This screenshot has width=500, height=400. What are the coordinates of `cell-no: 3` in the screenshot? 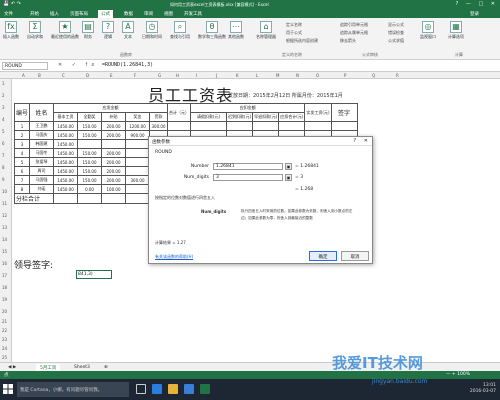 It's located at (22, 144).